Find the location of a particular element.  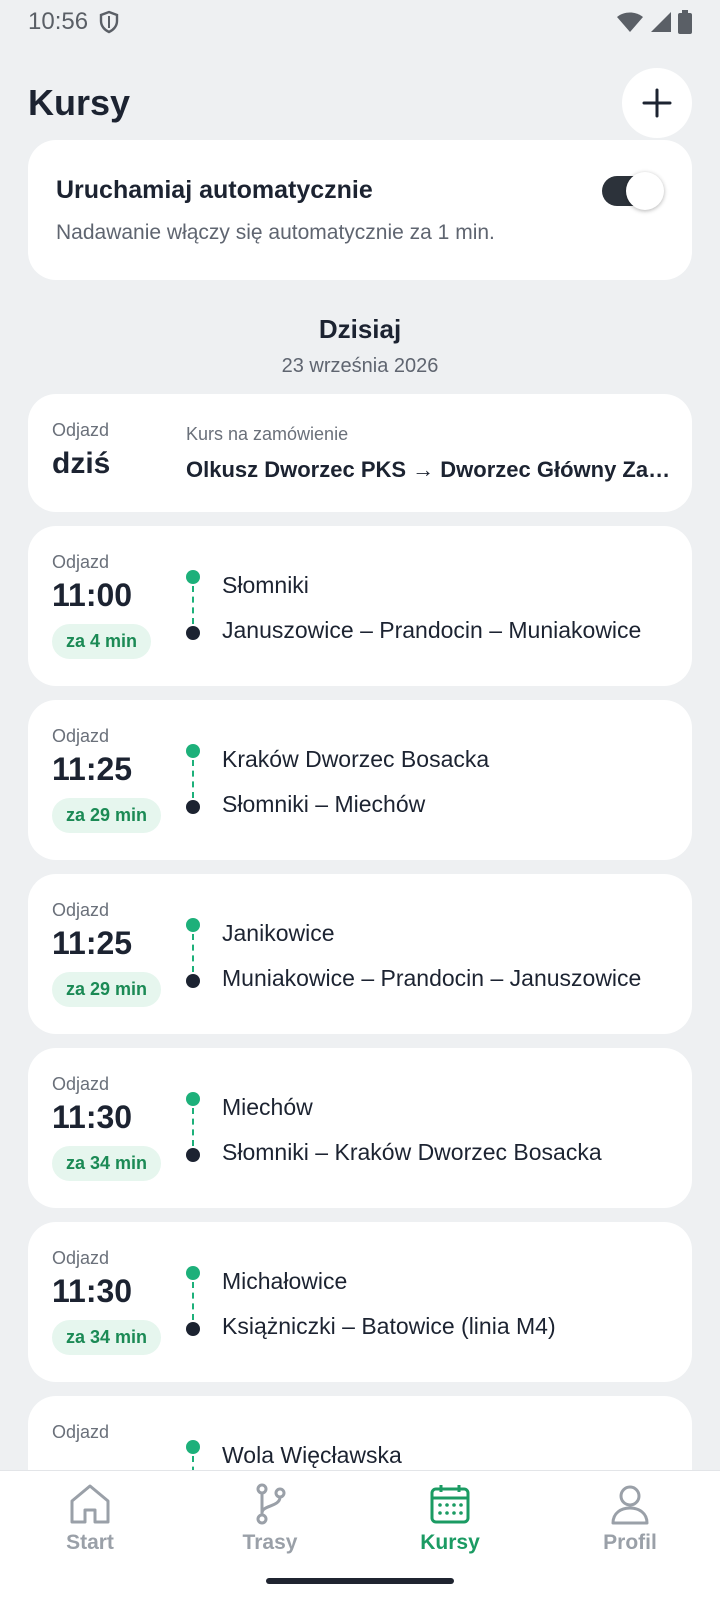

trip-departure: Odjazd 11:00 za 4 min is located at coordinates (102, 605).